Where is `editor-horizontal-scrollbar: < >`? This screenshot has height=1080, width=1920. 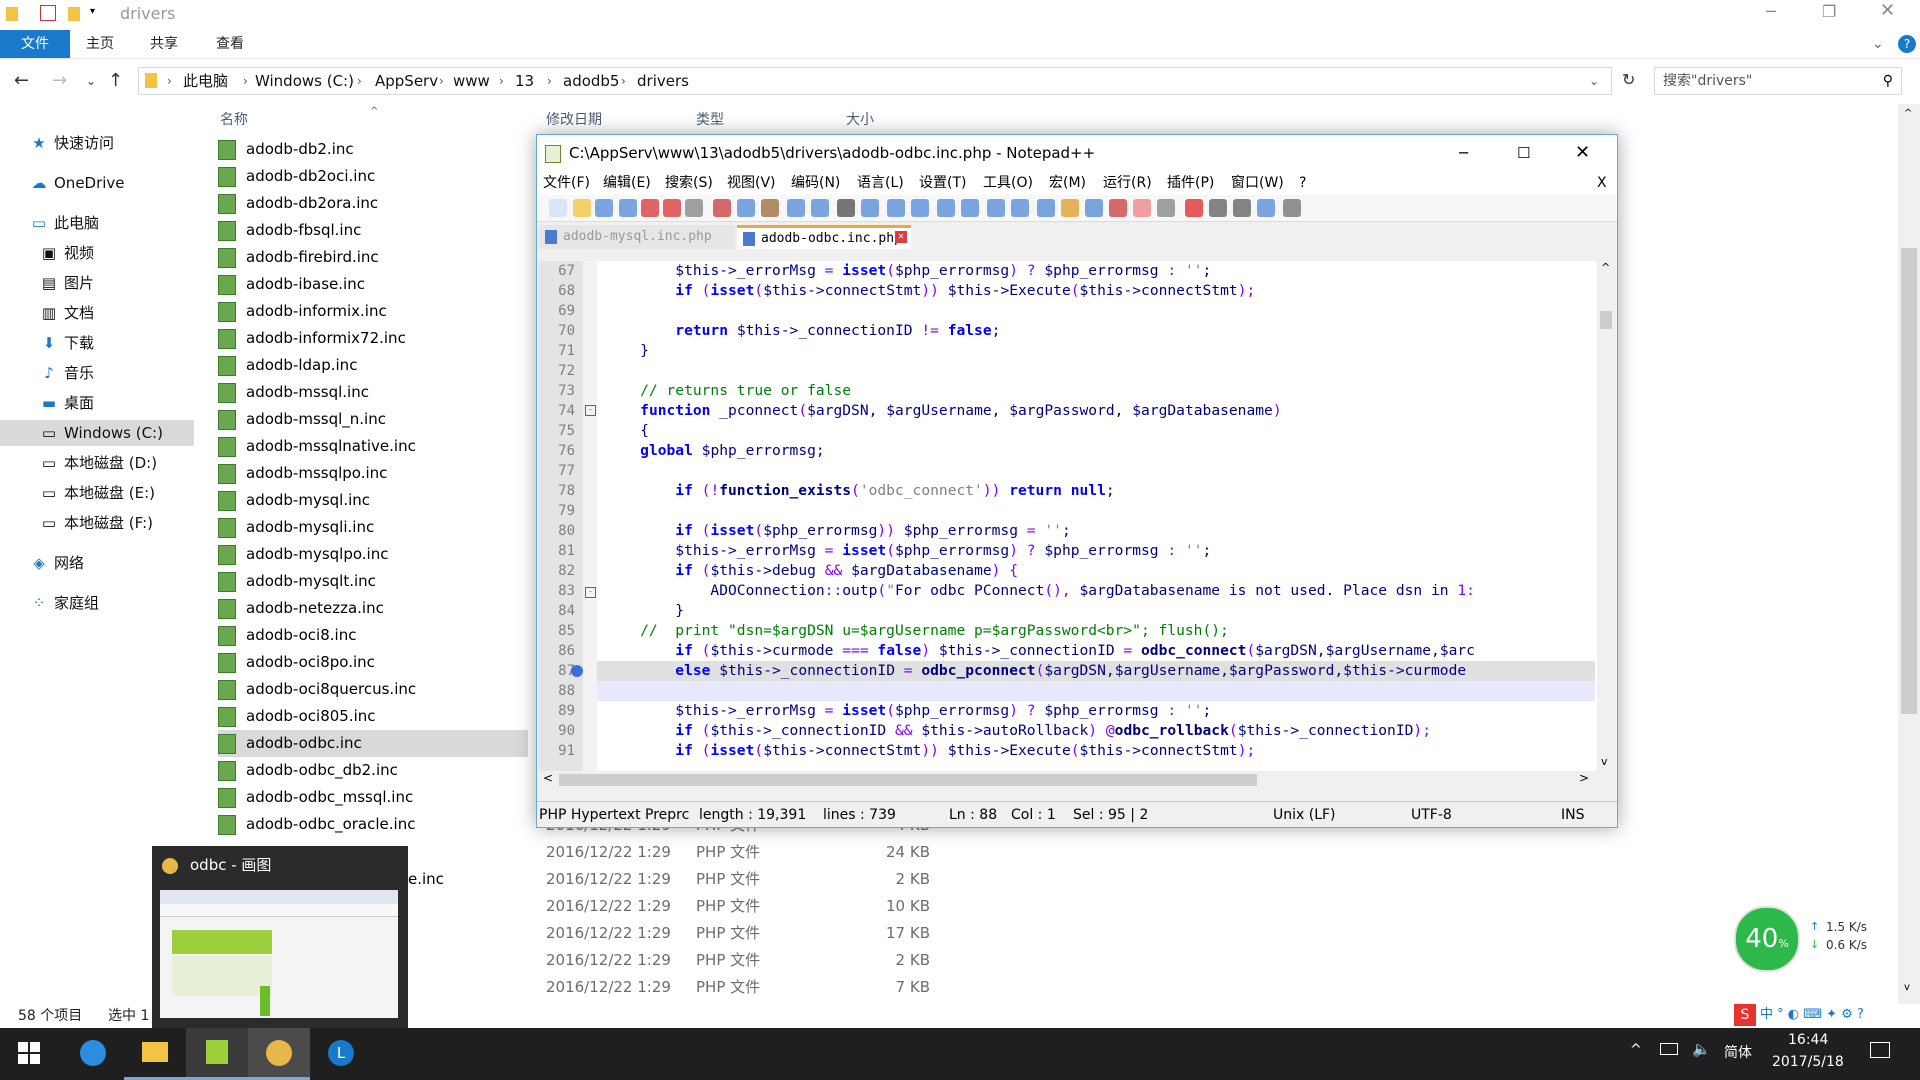 editor-horizontal-scrollbar: < > is located at coordinates (1077, 780).